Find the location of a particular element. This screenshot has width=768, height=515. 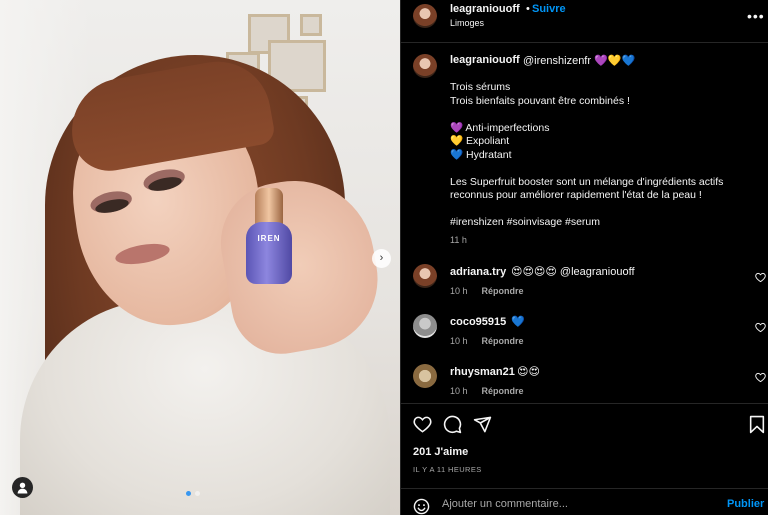

comment-text: 💙 is located at coordinates (518, 322).